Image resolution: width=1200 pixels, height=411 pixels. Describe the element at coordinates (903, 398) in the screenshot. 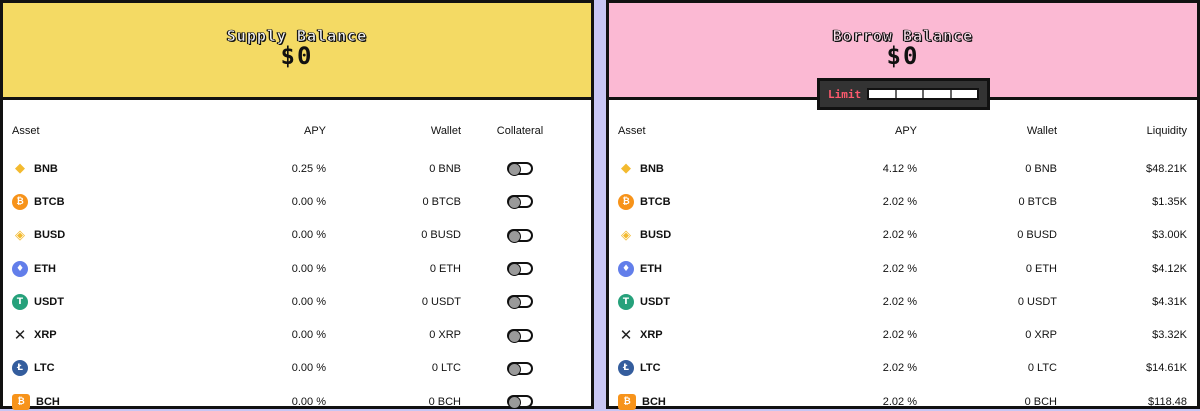

I see `table-row: ₿ BCH 2.02 % 0 BCH $118.48` at that location.